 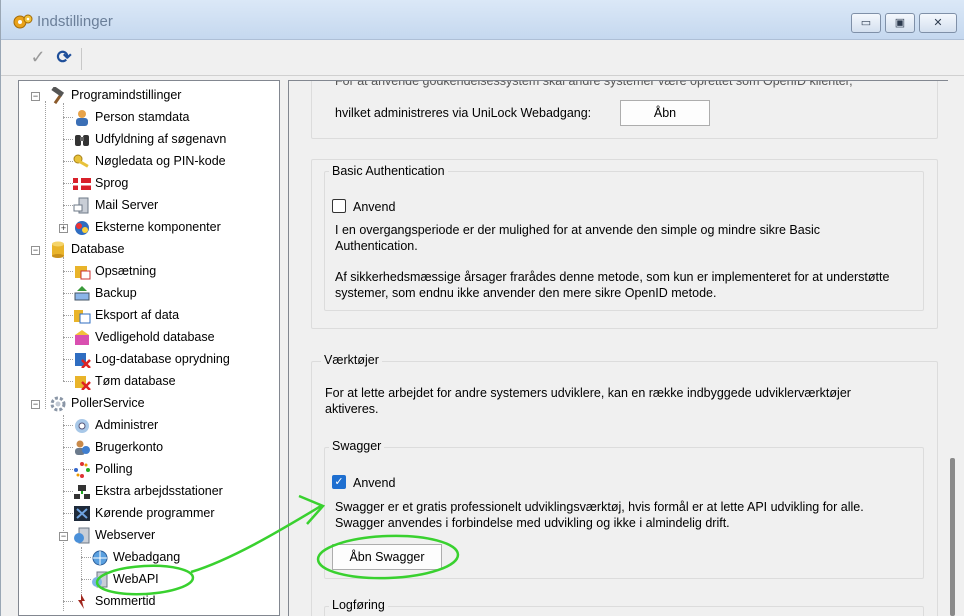 I want to click on maximize-button: ▣, so click(x=900, y=23).